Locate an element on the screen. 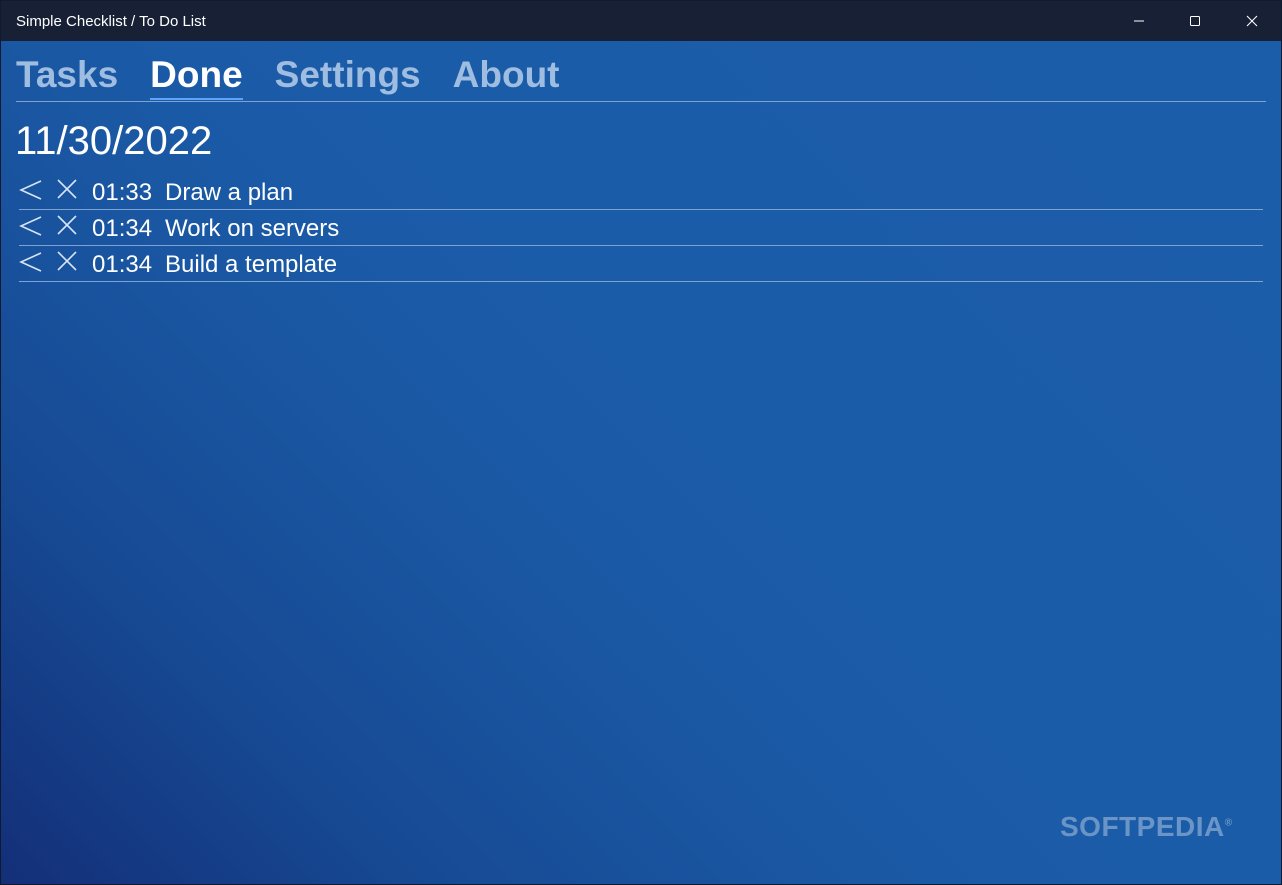 Image resolution: width=1282 pixels, height=885 pixels. softpedia-watermark: SOFTPEDIA® is located at coordinates (1146, 827).